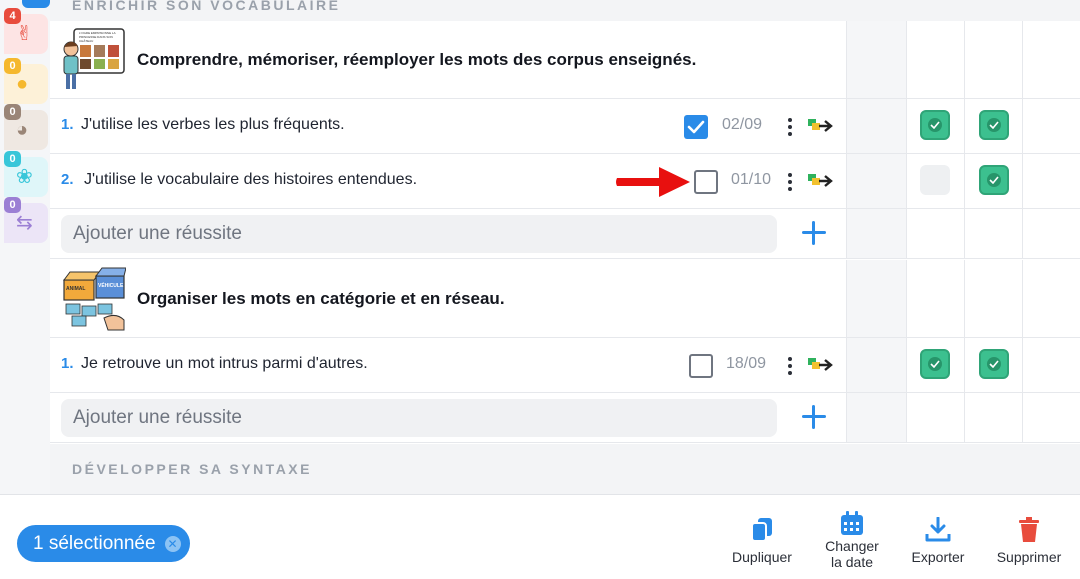  I want to click on clear-selection-icon: ✕, so click(172, 544).